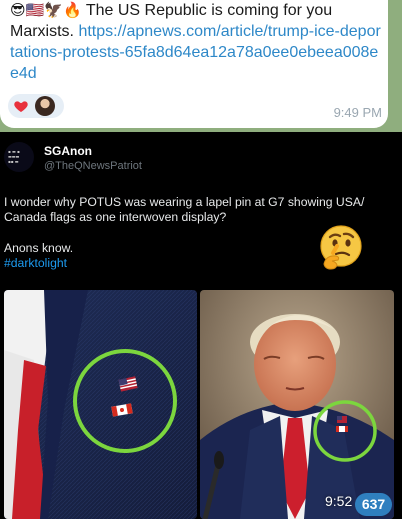  Describe the element at coordinates (357, 112) in the screenshot. I see `message-time: 9:49 PM` at that location.